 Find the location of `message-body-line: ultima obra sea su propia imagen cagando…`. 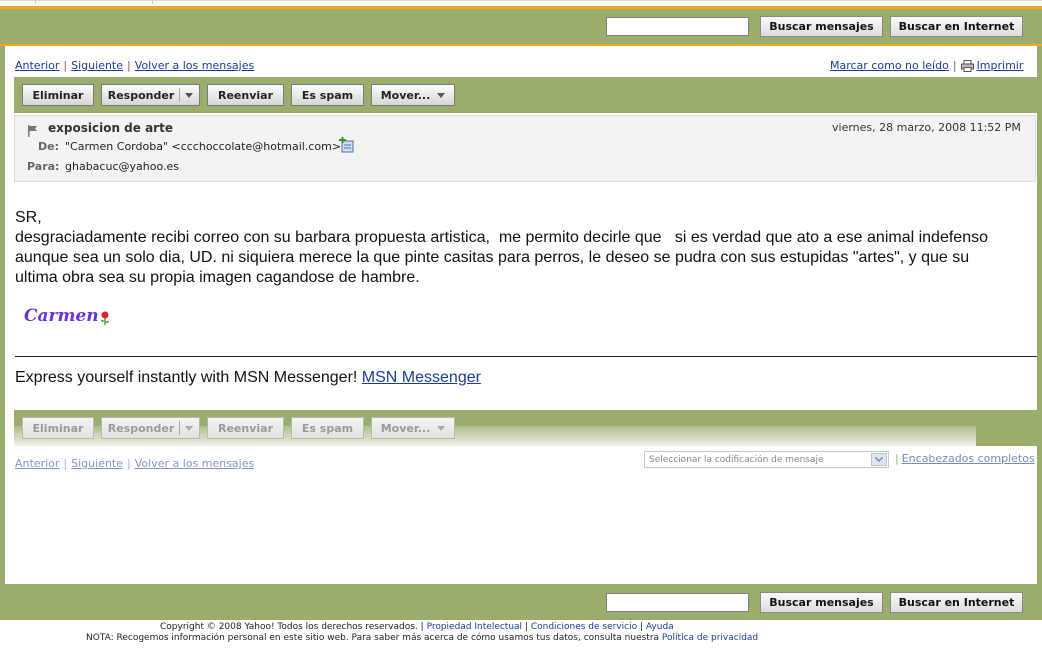

message-body-line: ultima obra sea su propia imagen cagando… is located at coordinates (217, 277).